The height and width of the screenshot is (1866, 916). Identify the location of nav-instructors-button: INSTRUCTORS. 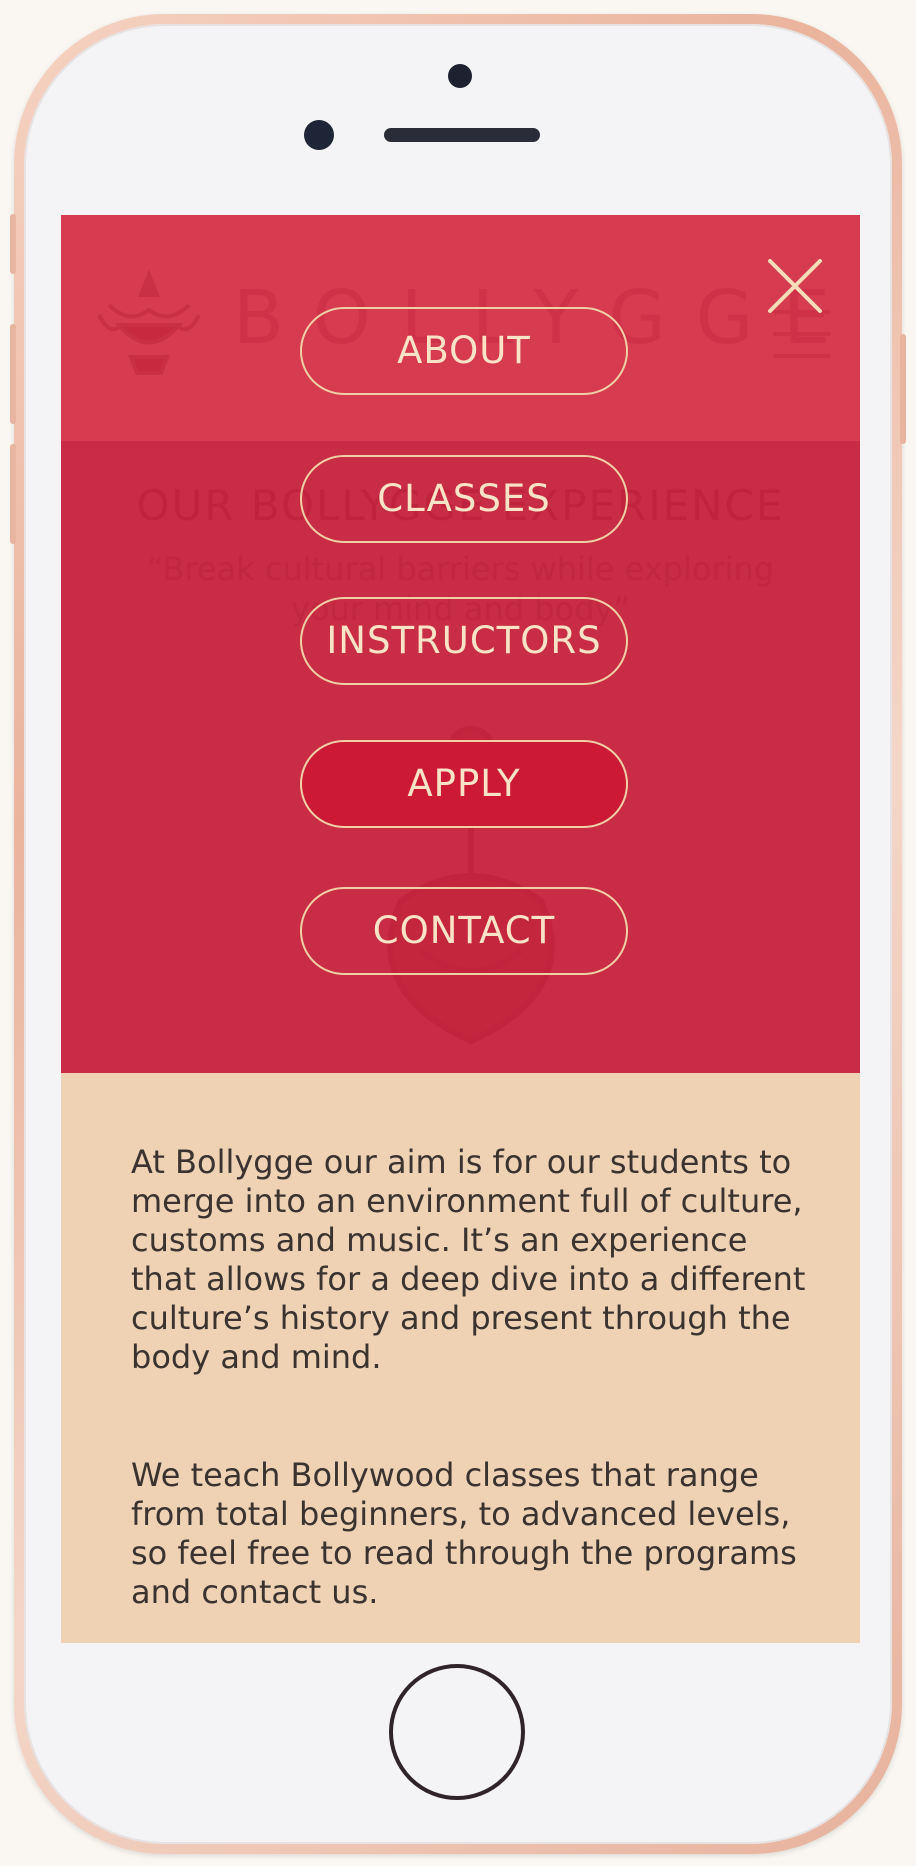
(464, 641).